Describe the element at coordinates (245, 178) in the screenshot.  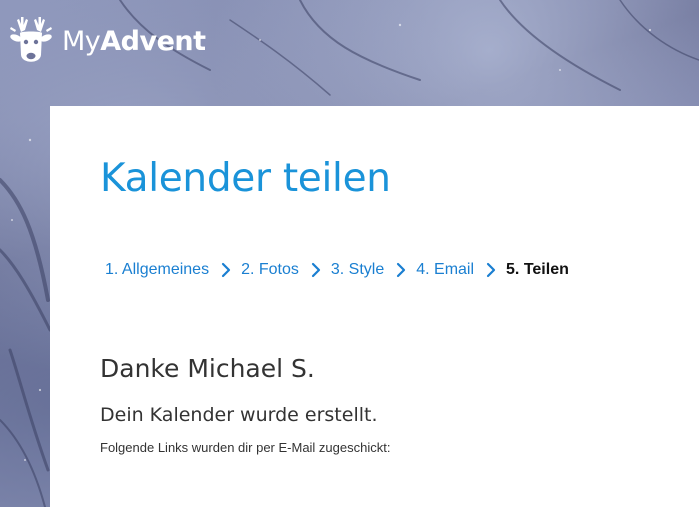
I see `page-title: Kalender teilen` at that location.